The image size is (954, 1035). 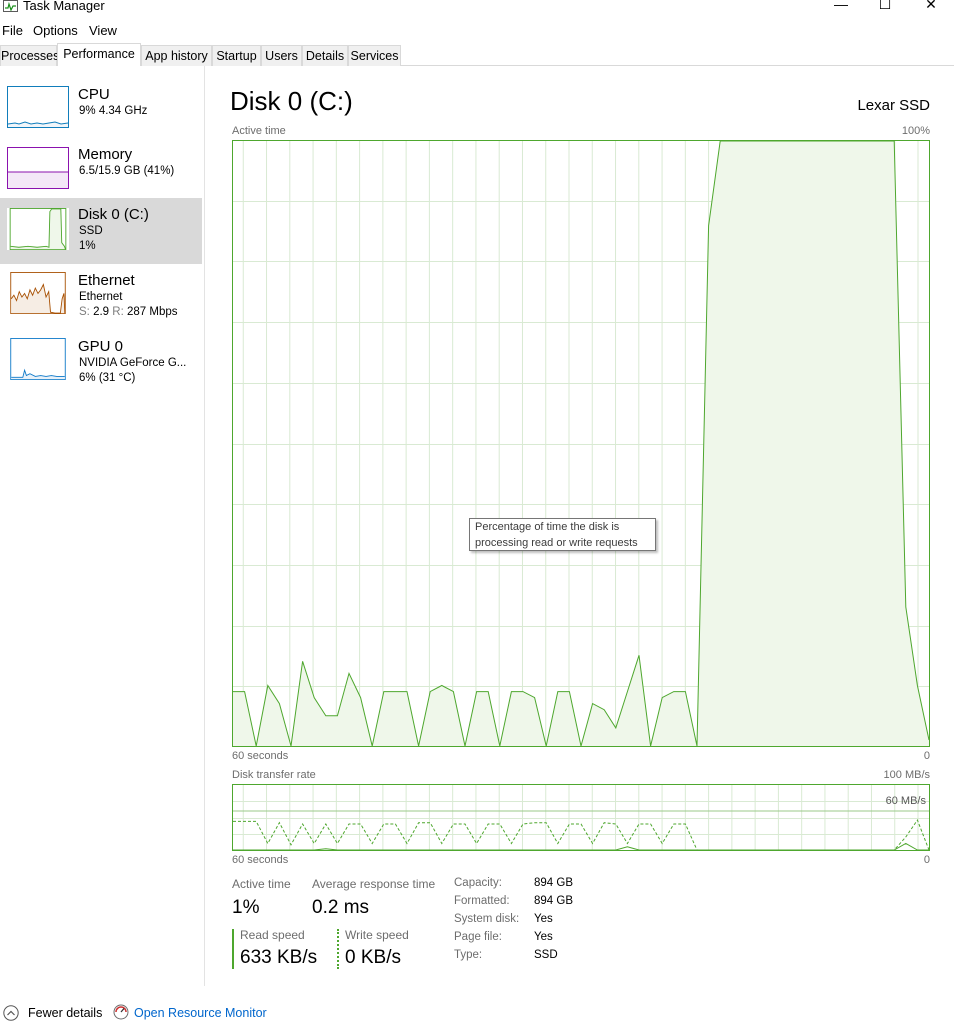 What do you see at coordinates (374, 884) in the screenshot?
I see `avg-response-label: Average response time` at bounding box center [374, 884].